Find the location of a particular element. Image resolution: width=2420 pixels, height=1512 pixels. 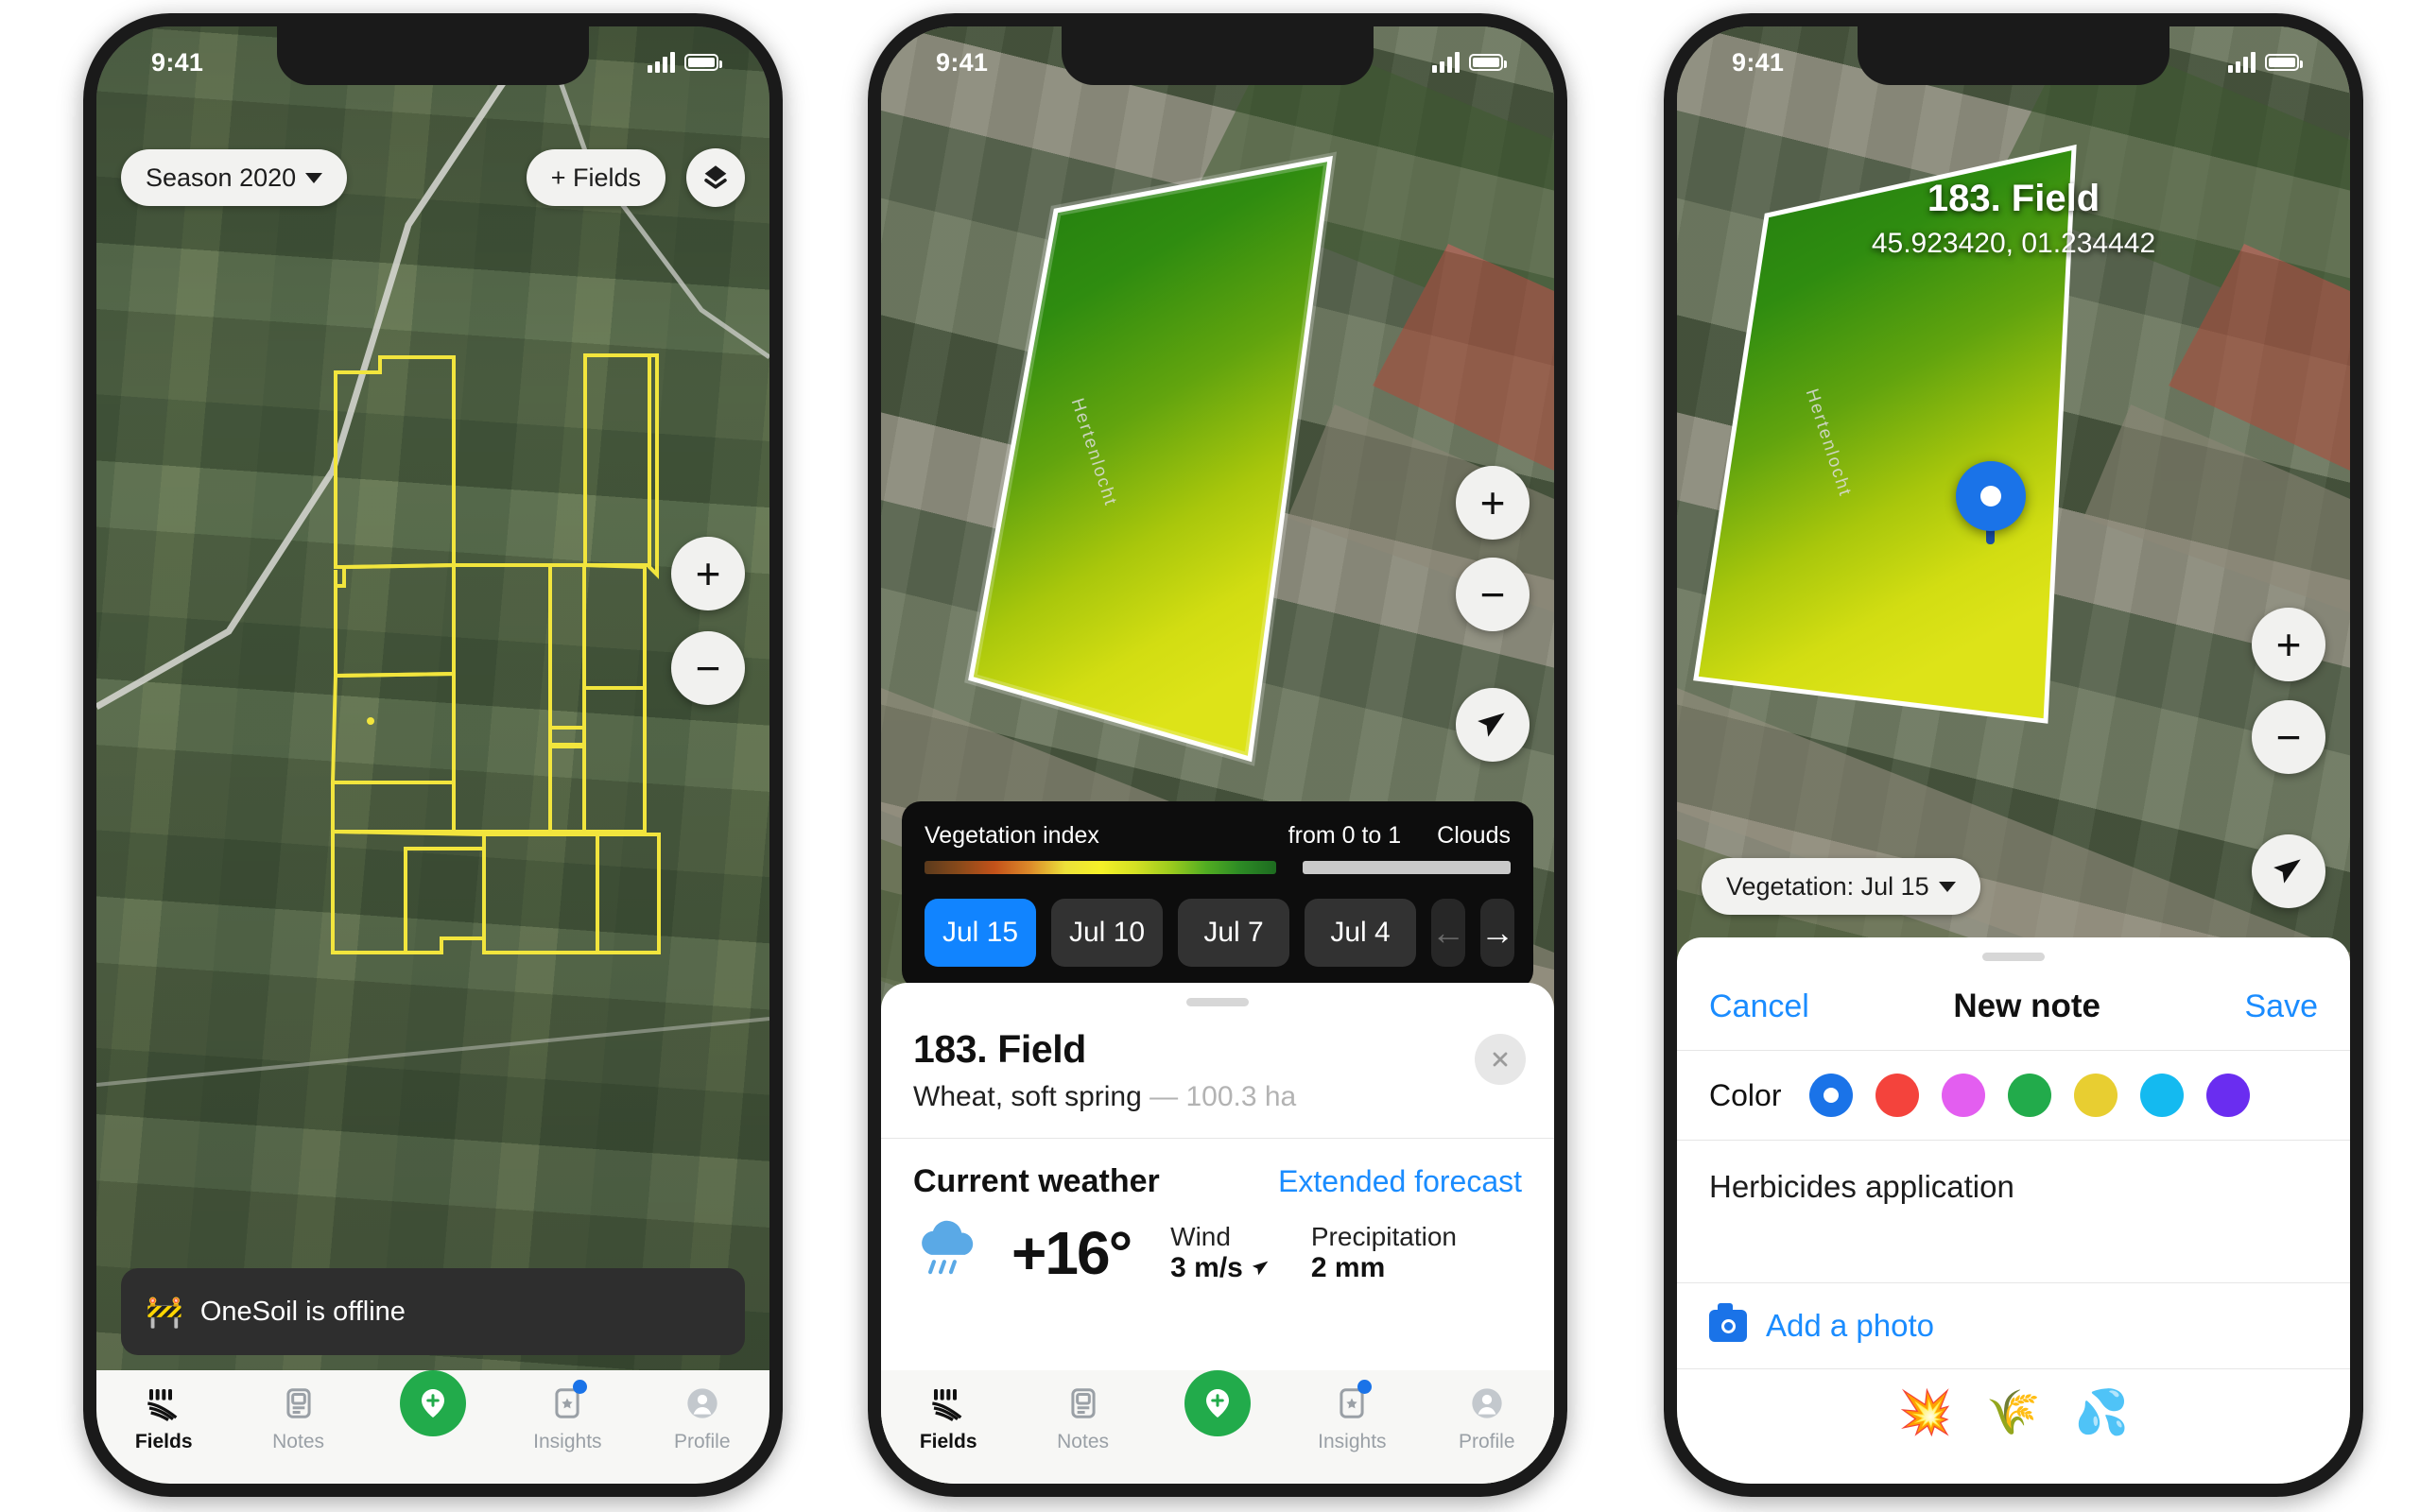

color-swatch-magenta is located at coordinates (1964, 1095).